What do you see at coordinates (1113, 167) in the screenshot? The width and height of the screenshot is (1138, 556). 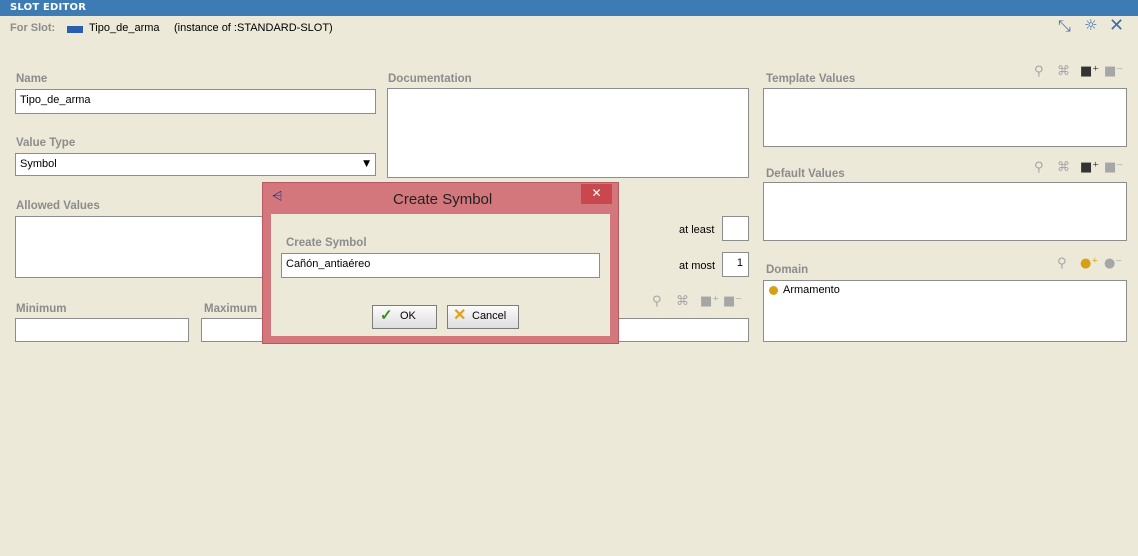 I see `default-delete-icon: ■⁻` at bounding box center [1113, 167].